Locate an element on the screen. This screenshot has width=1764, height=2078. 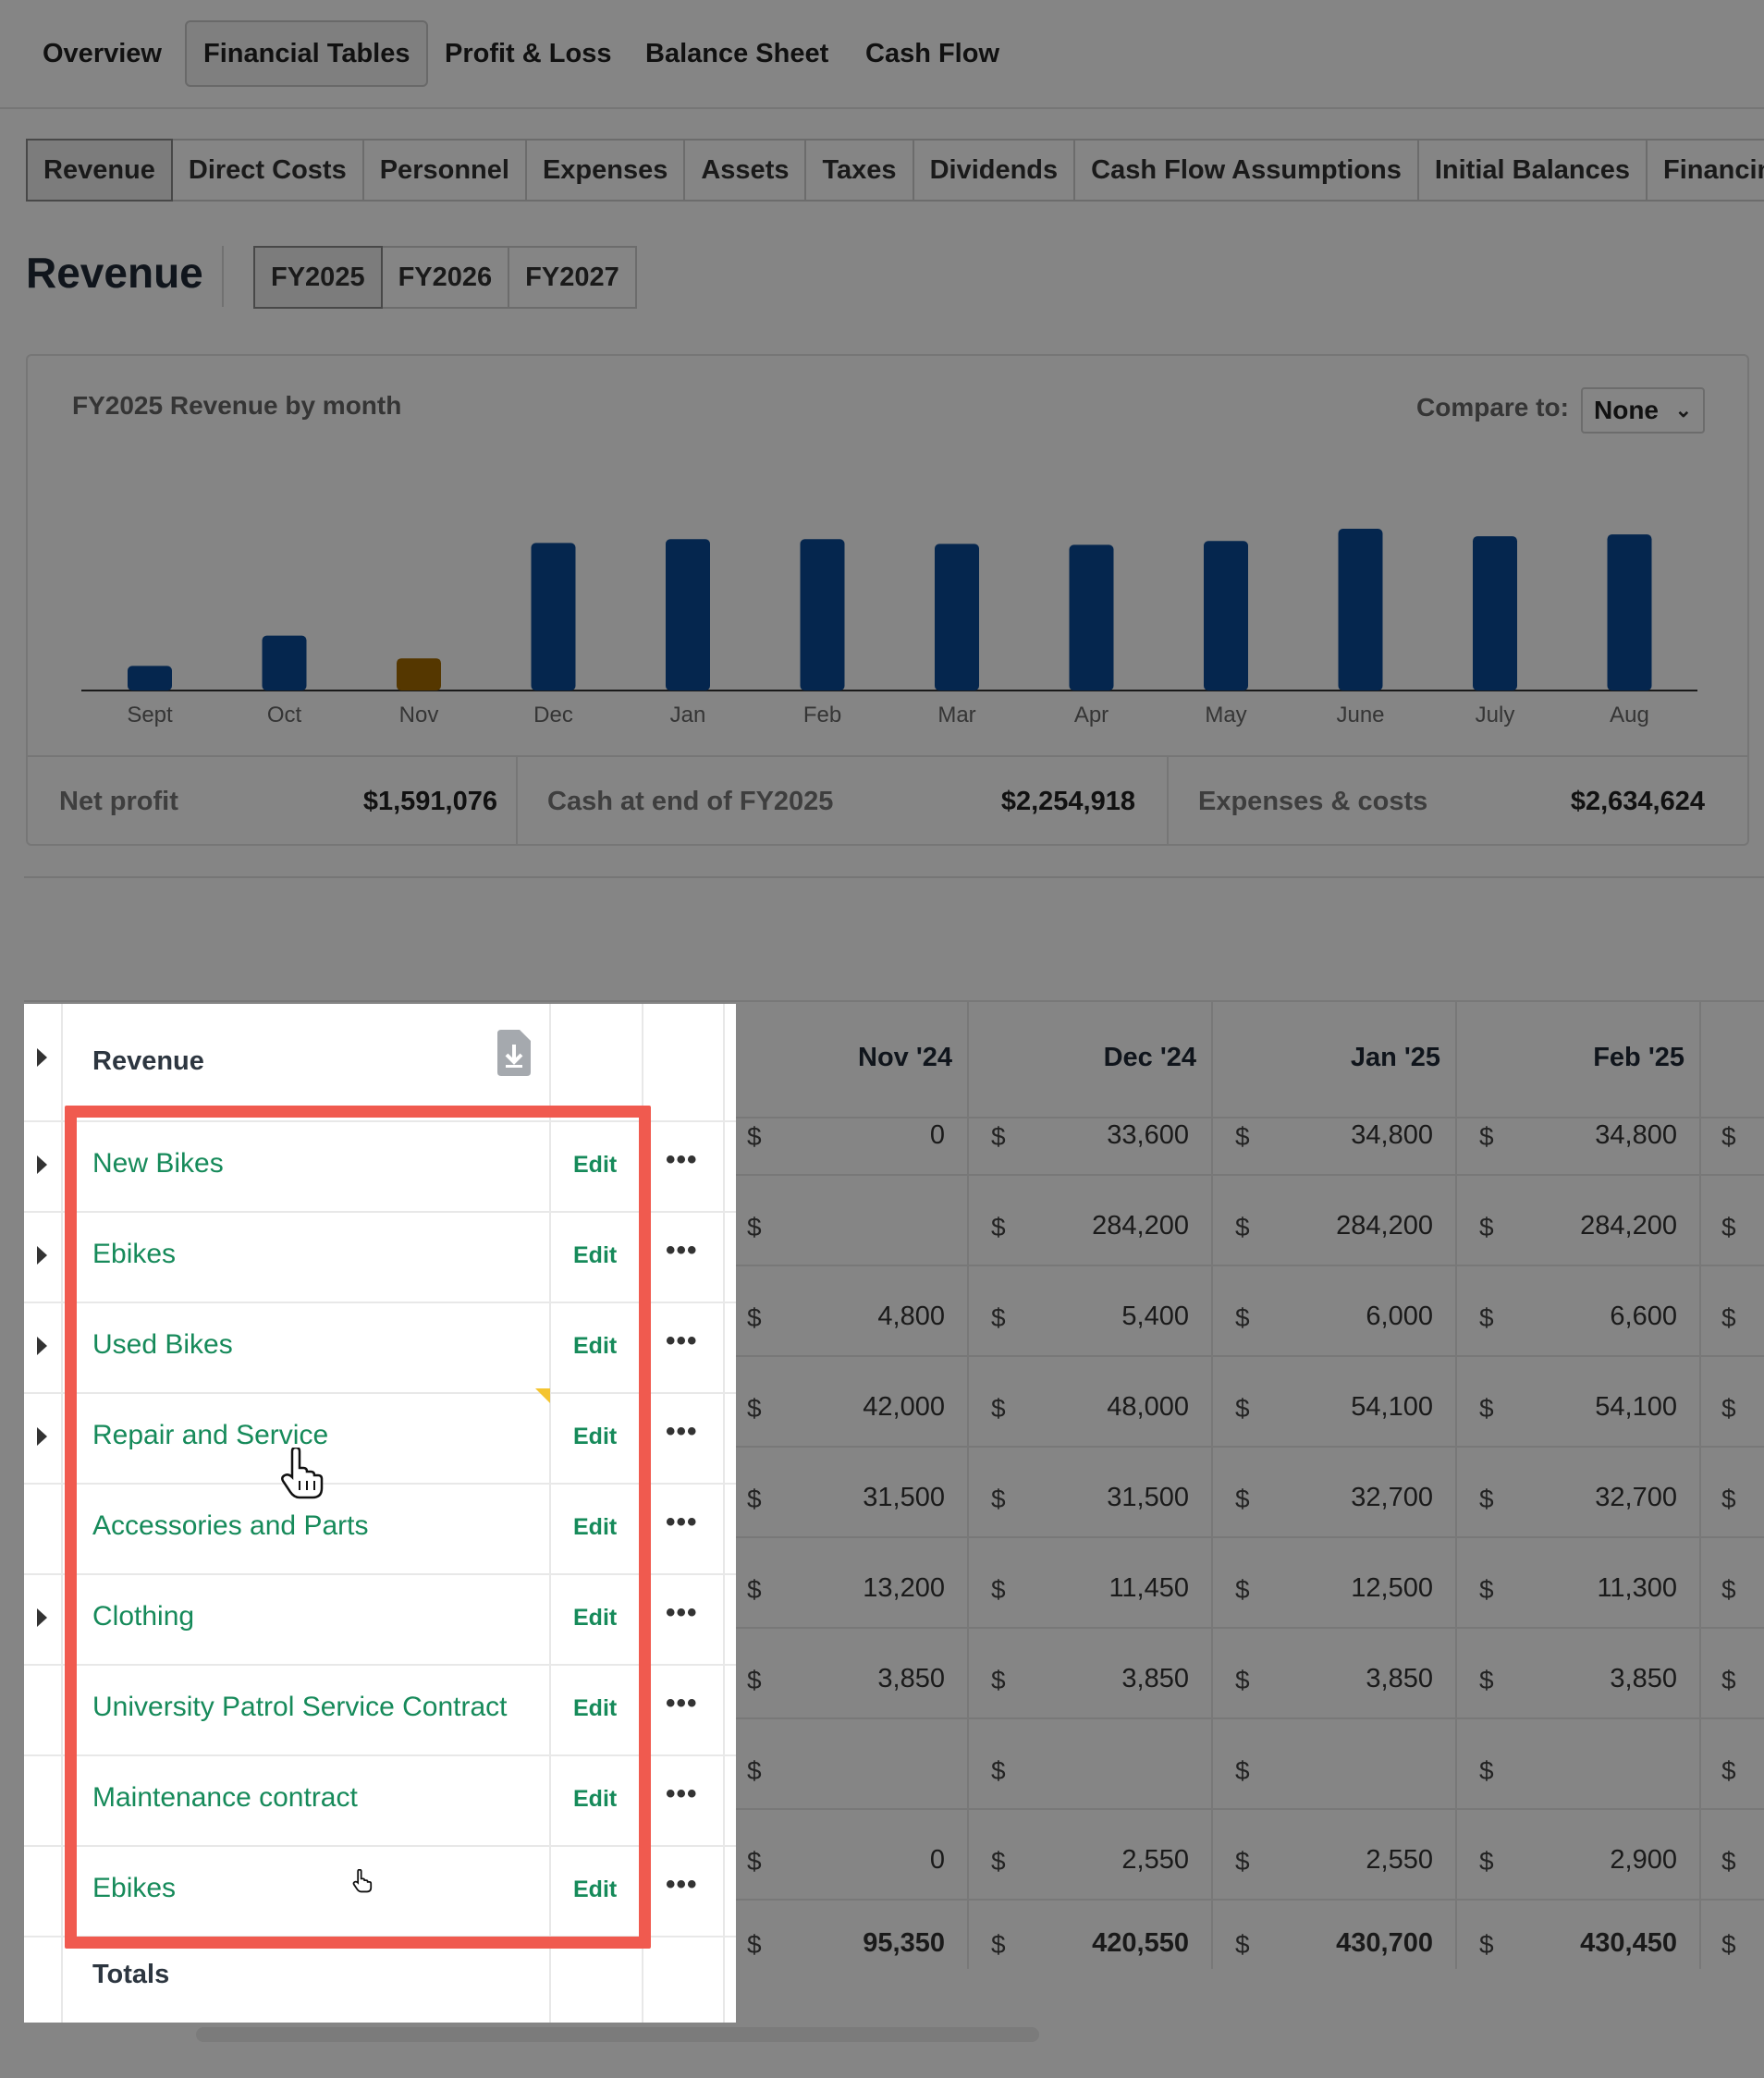
totals-label: Totals is located at coordinates (131, 1974).